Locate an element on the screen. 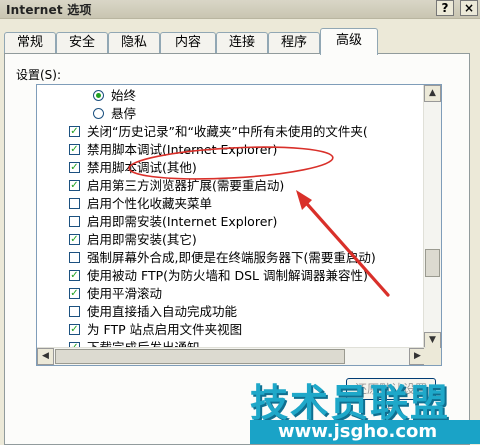 This screenshot has height=445, width=480. help-button: ? is located at coordinates (445, 8).